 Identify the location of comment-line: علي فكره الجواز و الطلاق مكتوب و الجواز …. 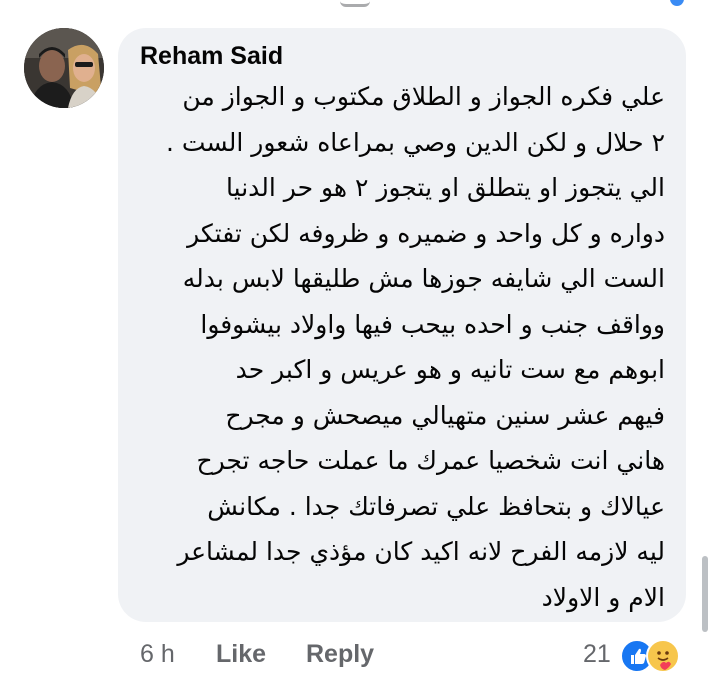
(423, 96).